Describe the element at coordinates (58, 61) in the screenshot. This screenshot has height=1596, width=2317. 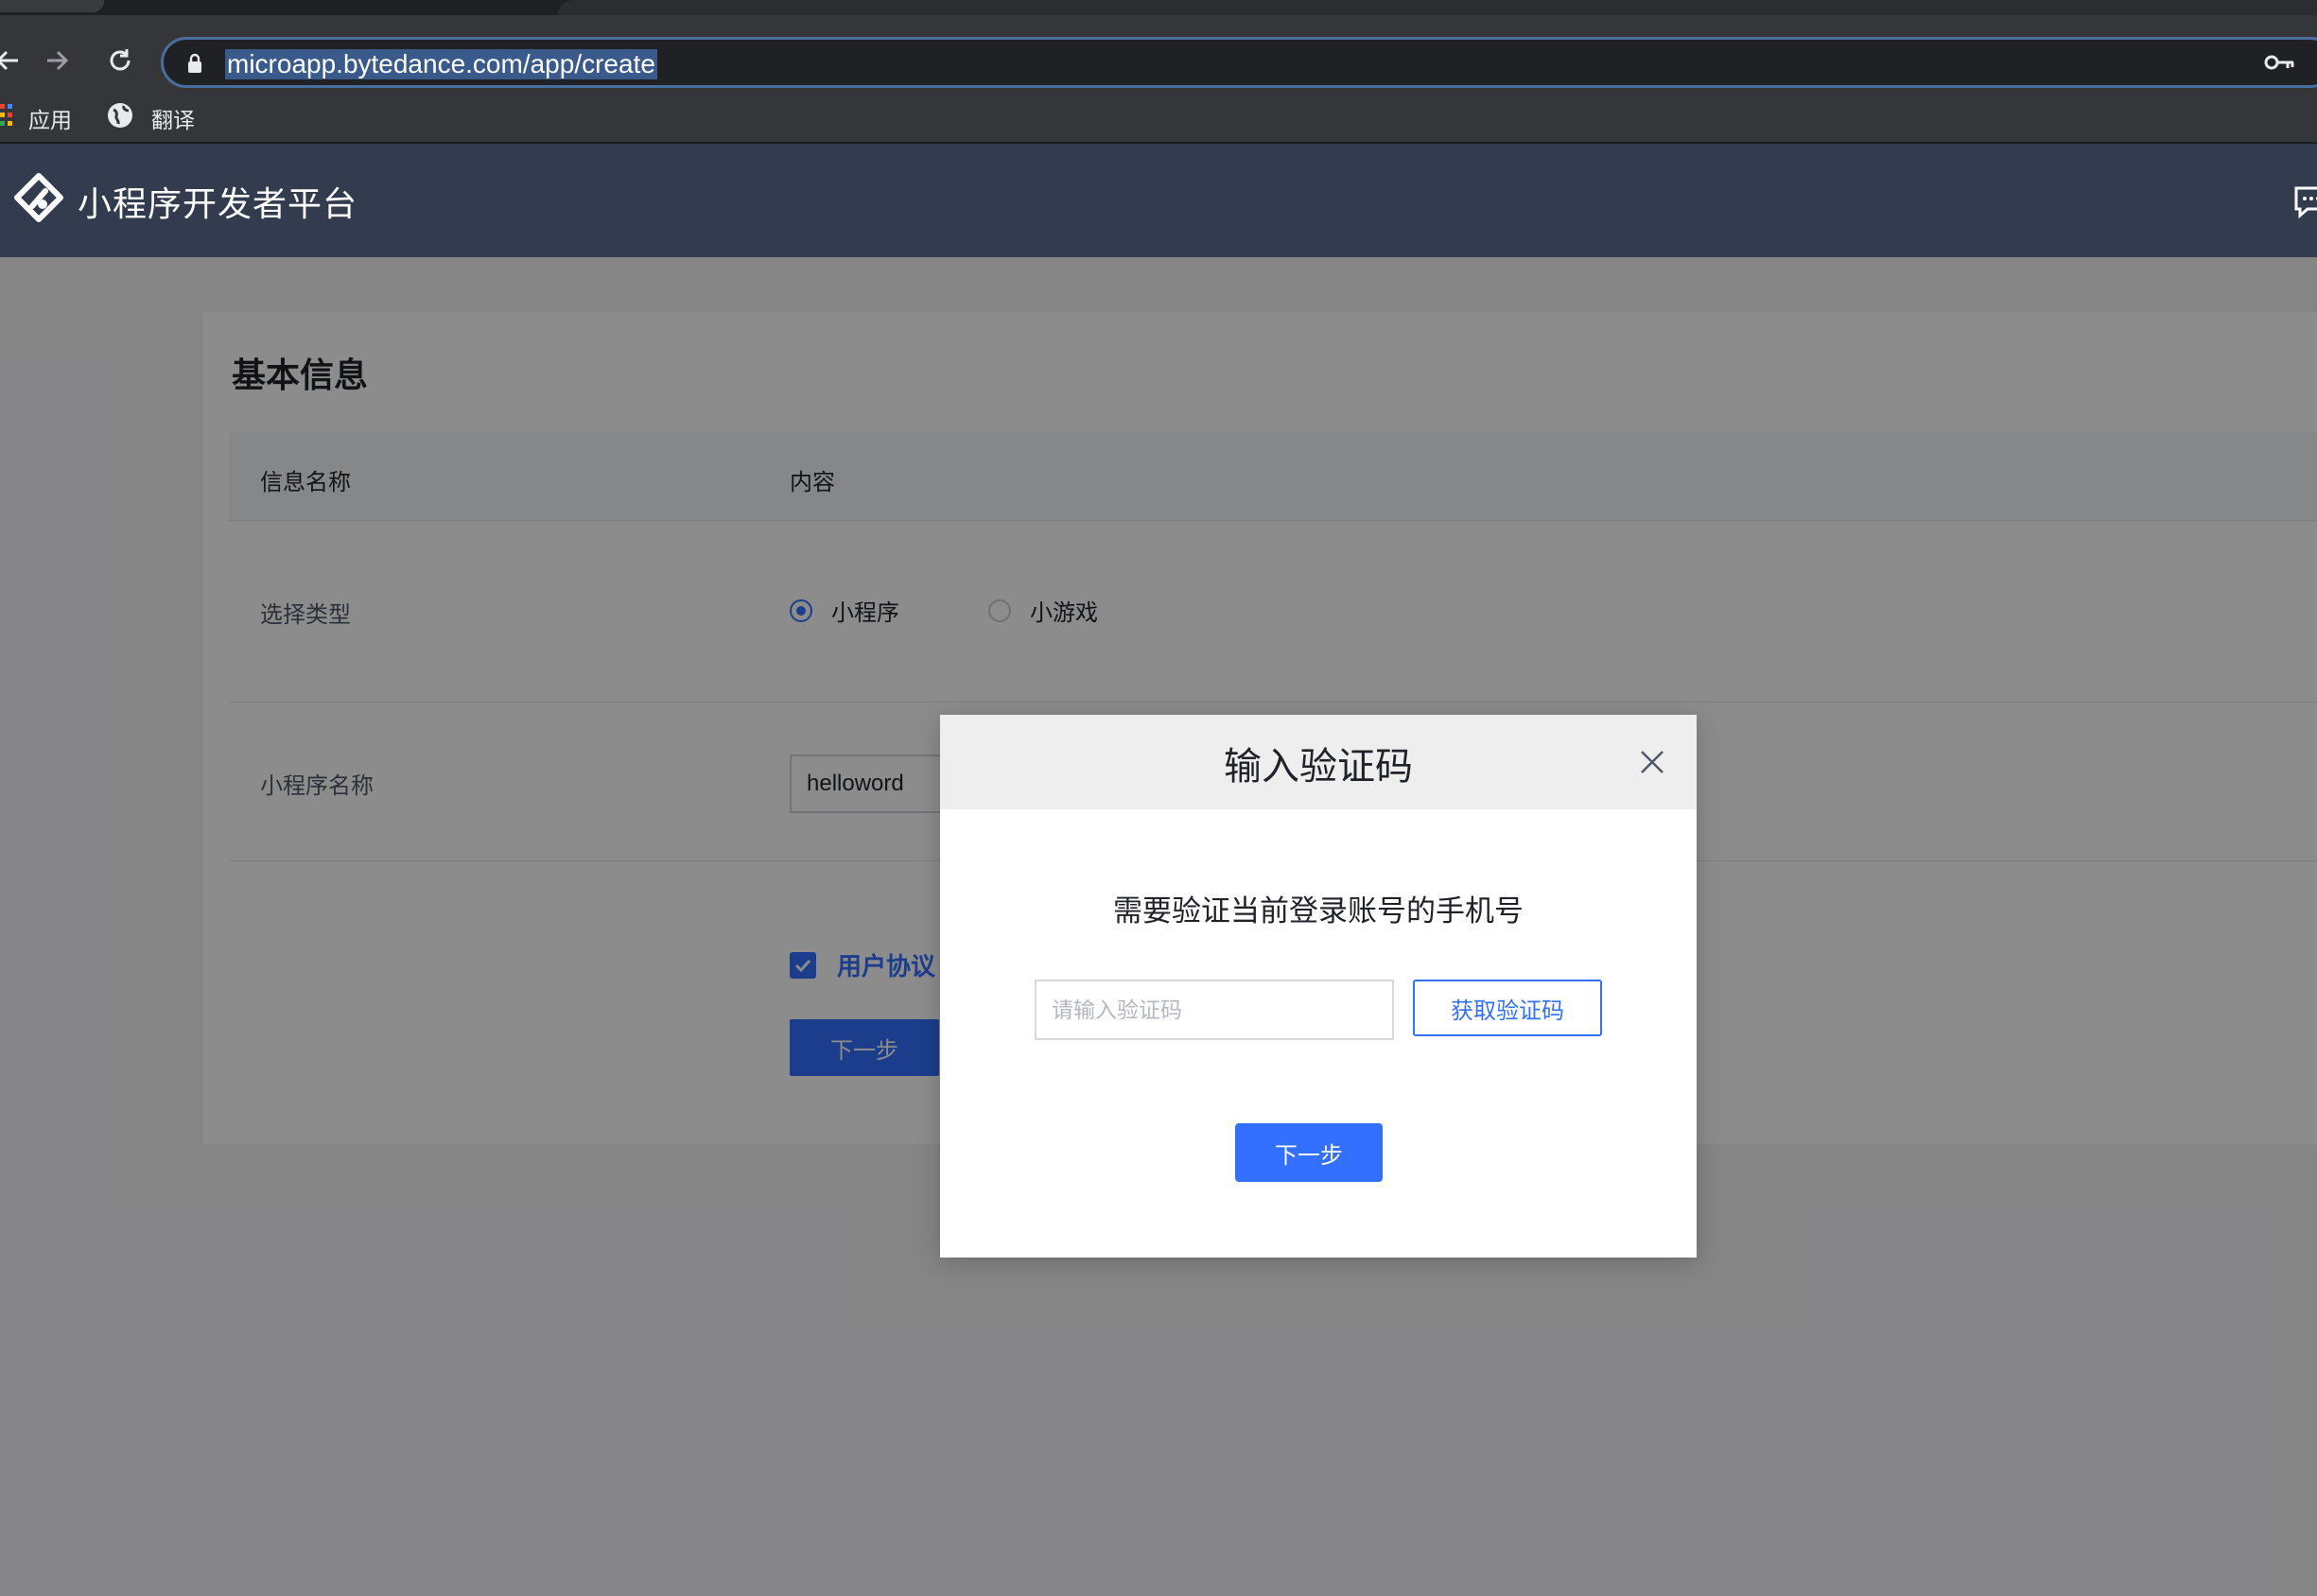
I see `forward-icon` at that location.